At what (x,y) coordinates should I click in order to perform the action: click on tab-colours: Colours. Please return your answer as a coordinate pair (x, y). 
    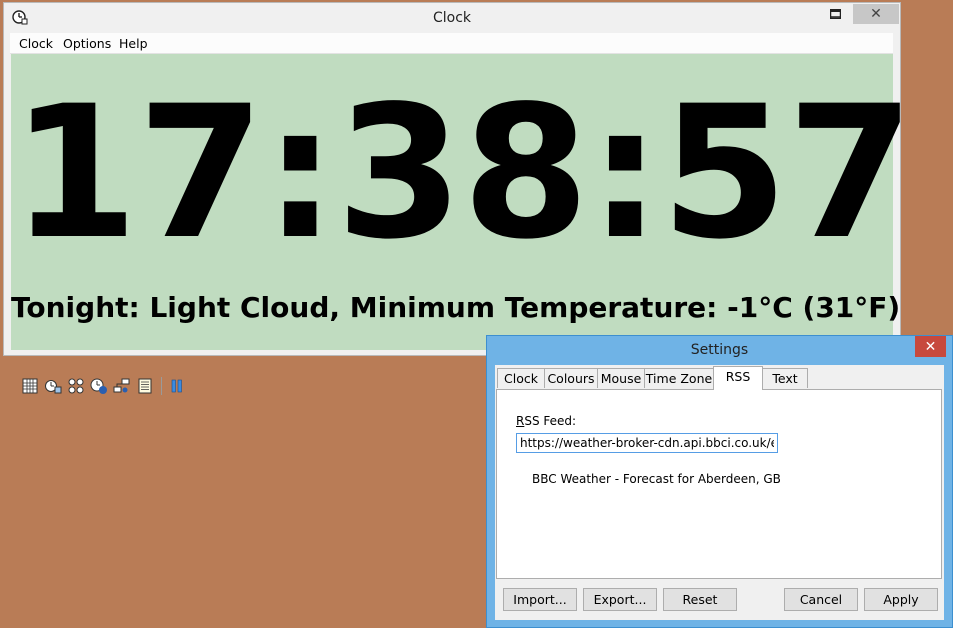
    Looking at the image, I should click on (571, 378).